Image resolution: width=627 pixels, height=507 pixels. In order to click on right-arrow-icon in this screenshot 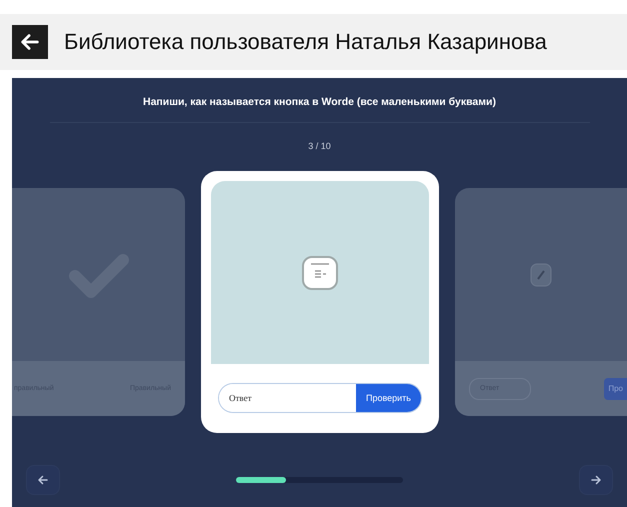, I will do `click(596, 480)`.